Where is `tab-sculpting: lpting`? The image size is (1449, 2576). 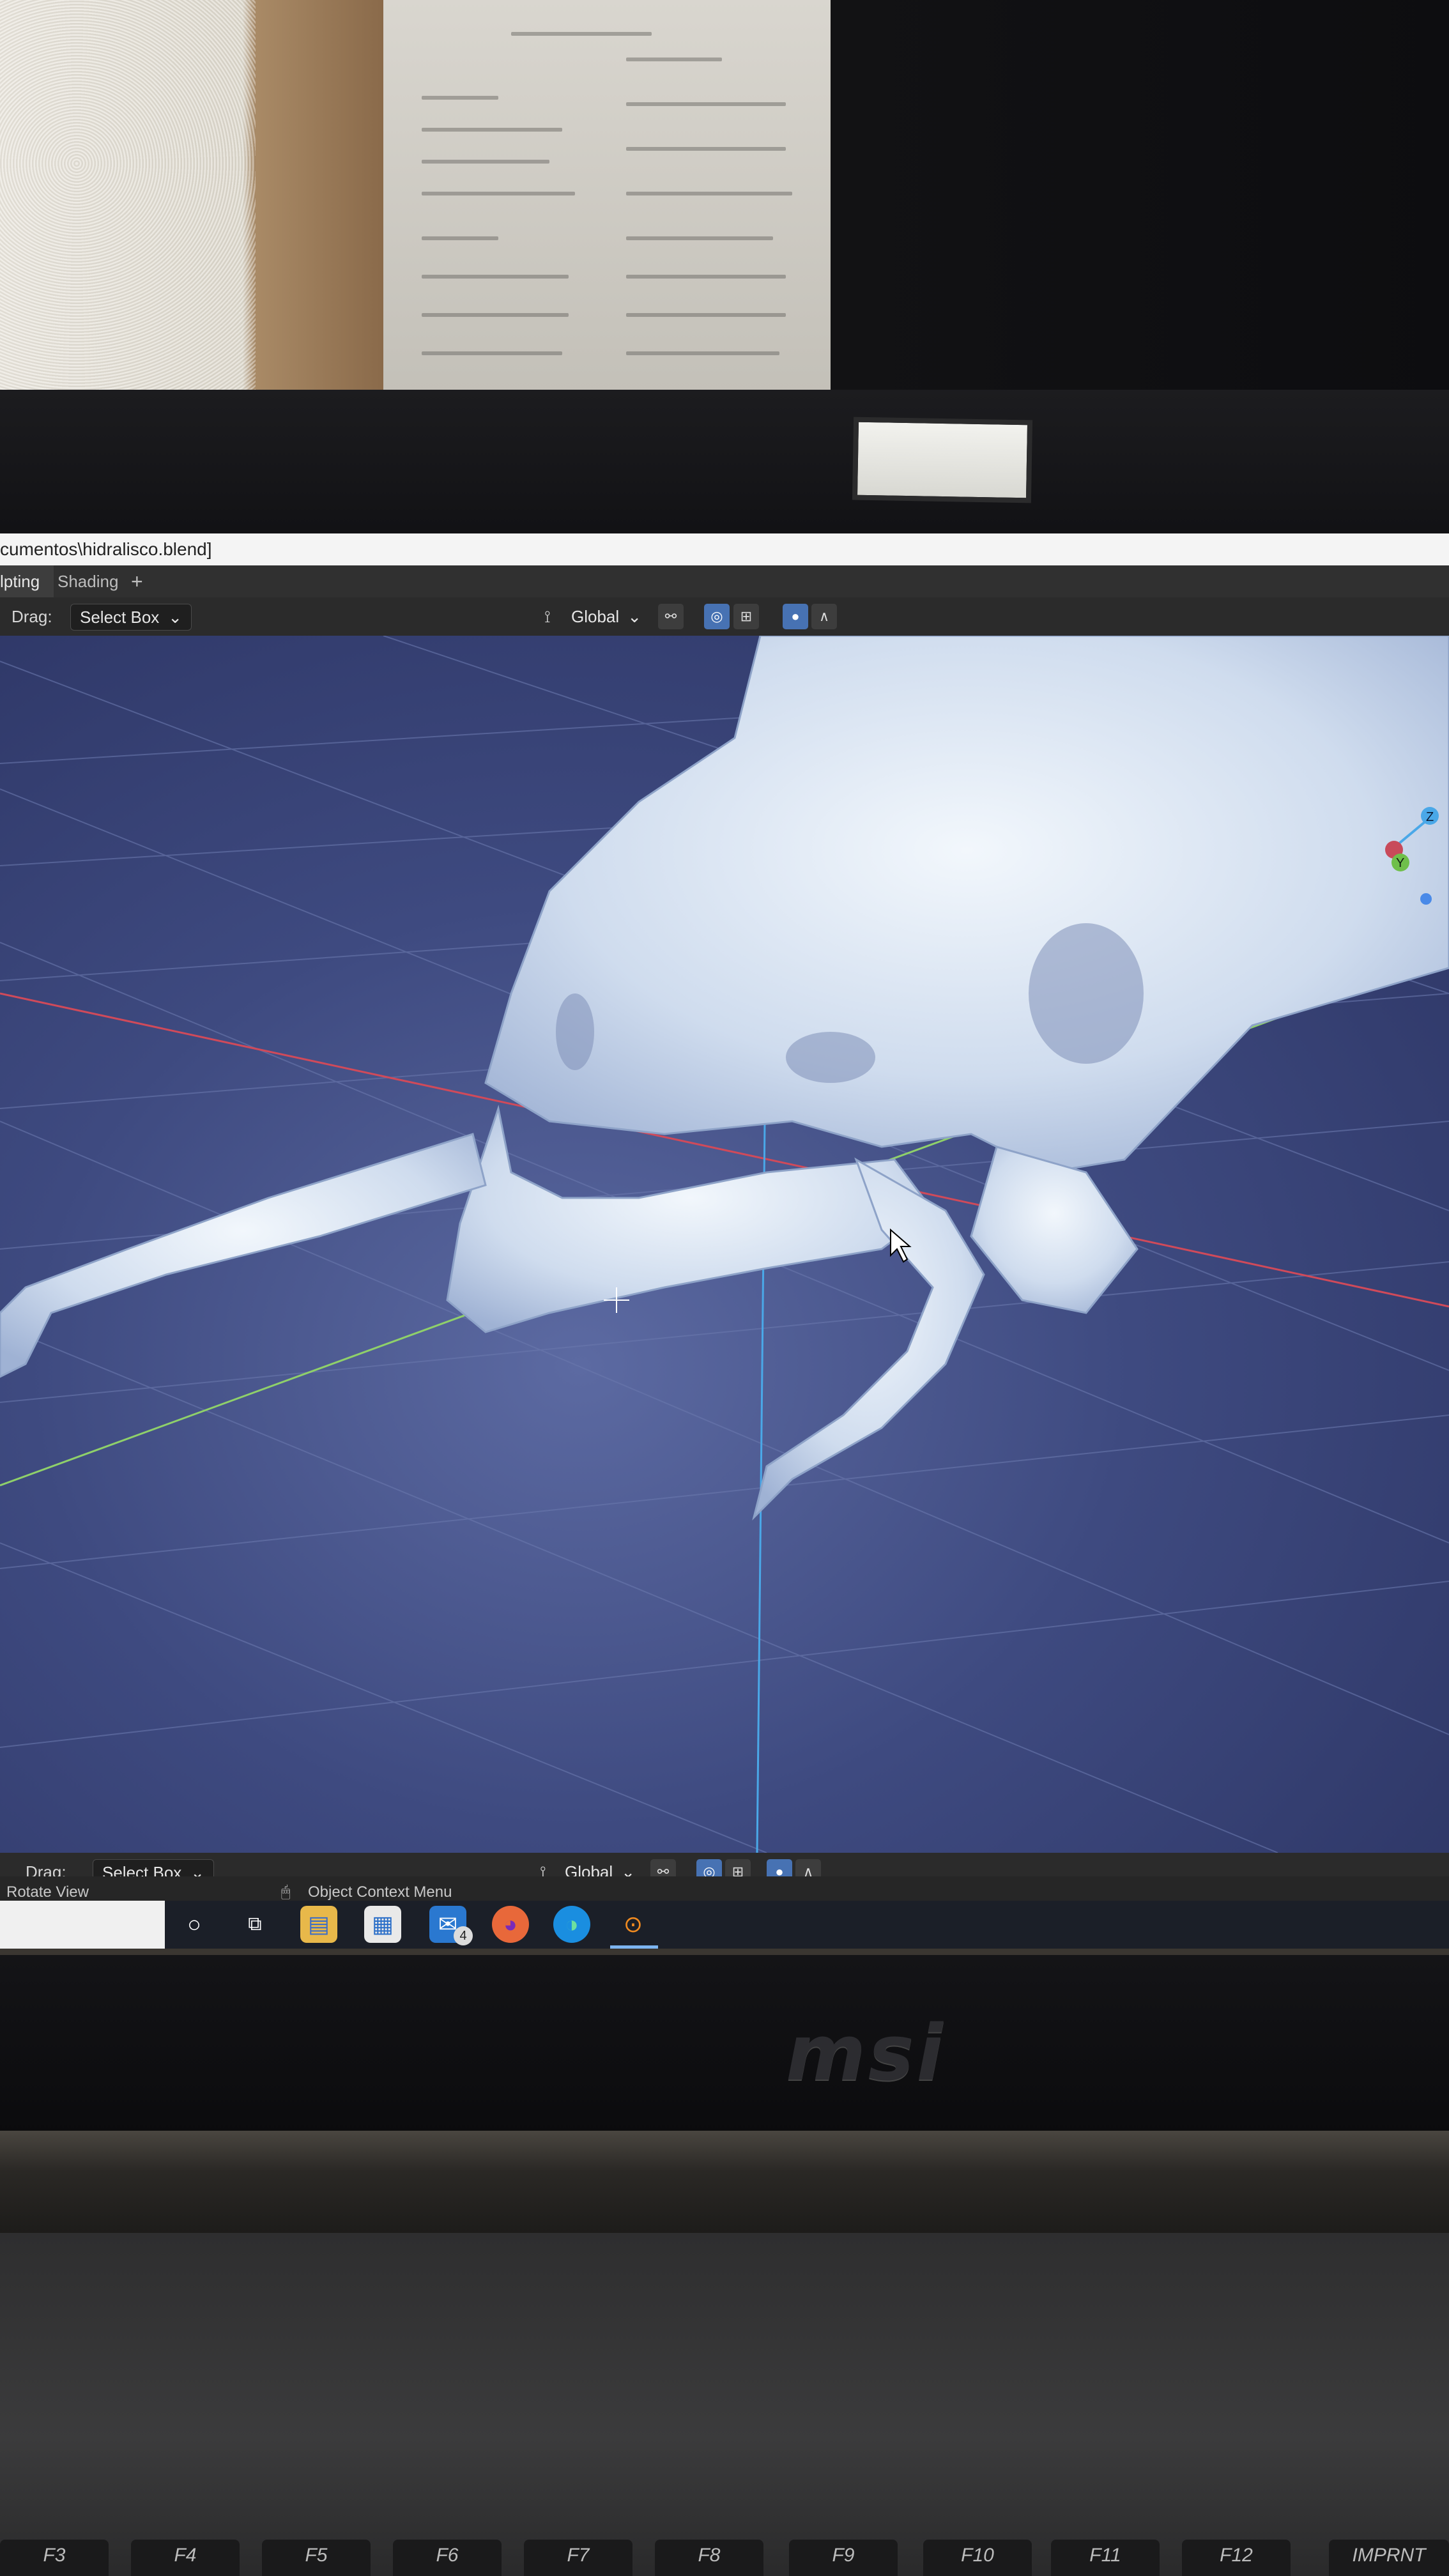
tab-sculpting: lpting is located at coordinates (27, 581).